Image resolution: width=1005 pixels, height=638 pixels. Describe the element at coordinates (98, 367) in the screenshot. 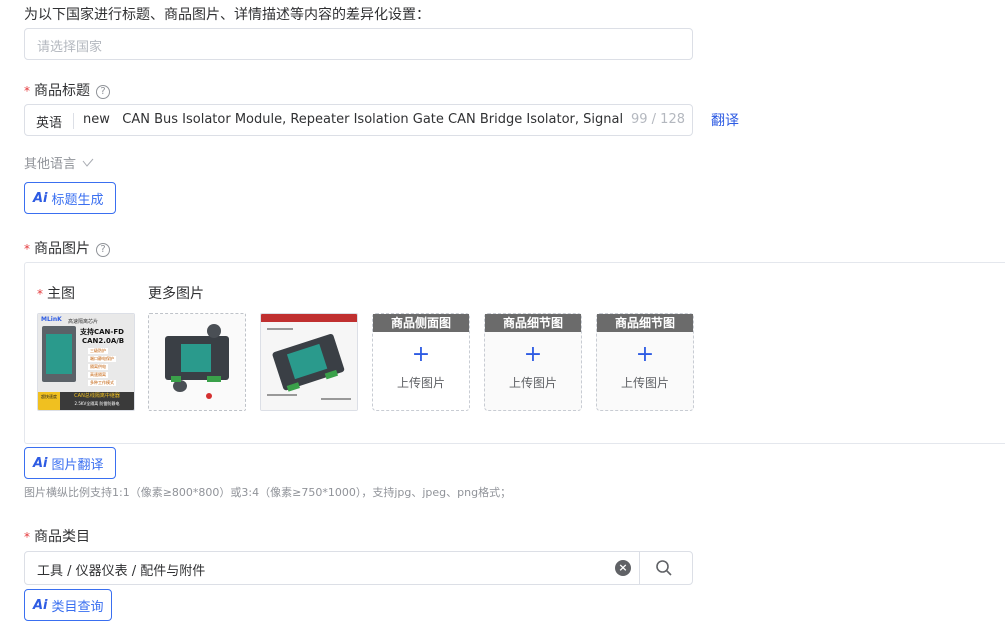

I see `thumb-b3: 隔离供电` at that location.